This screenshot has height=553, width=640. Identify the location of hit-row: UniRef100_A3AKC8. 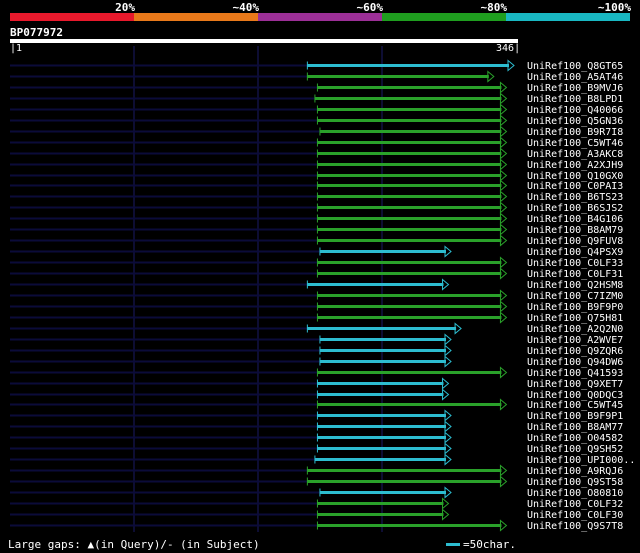
(316, 154).